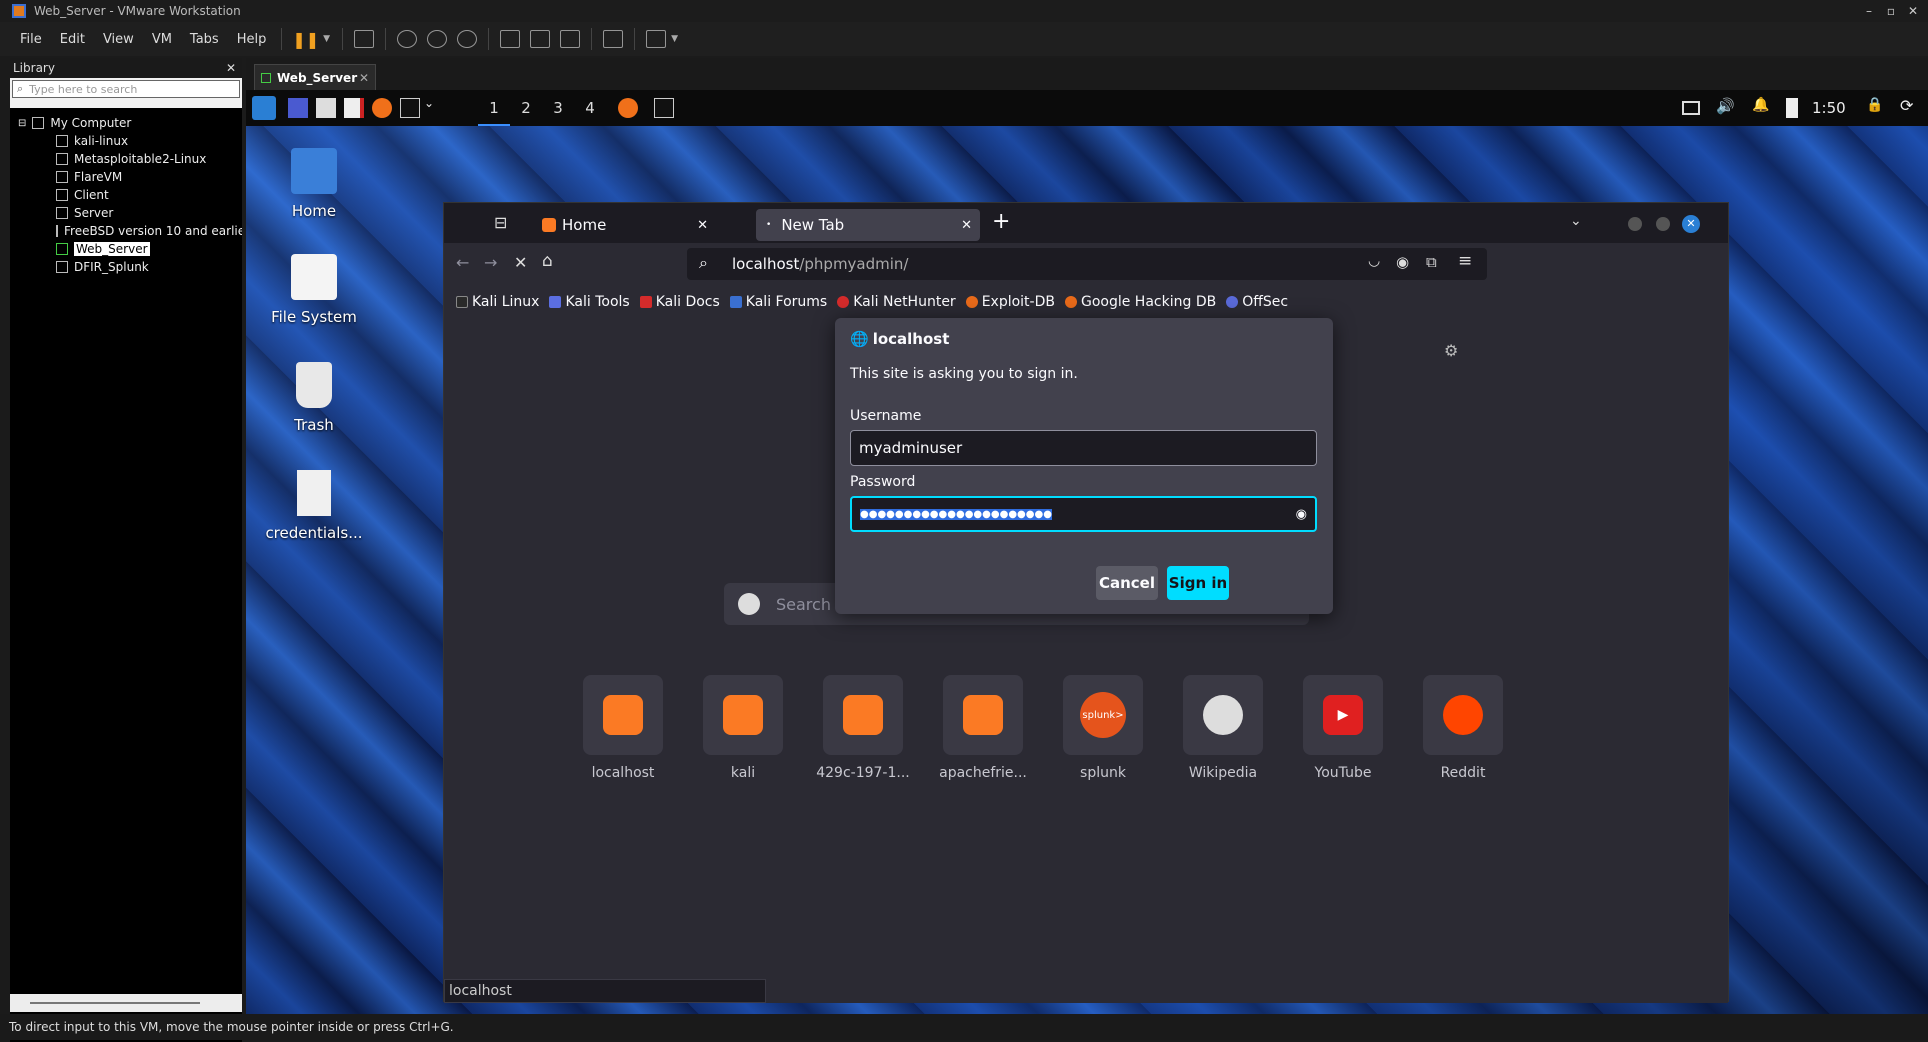  Describe the element at coordinates (326, 39) in the screenshot. I see `pause-dropdown-icon: ▼` at that location.